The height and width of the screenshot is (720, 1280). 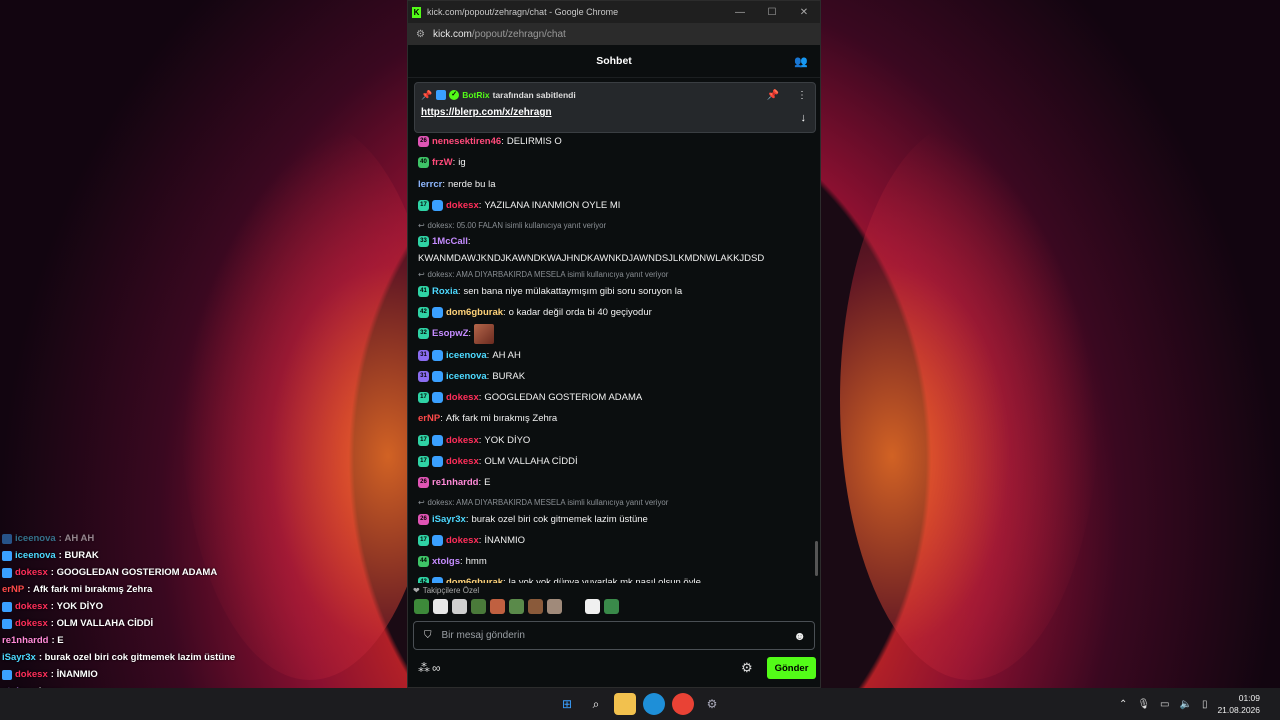 What do you see at coordinates (455, 482) in the screenshot?
I see `username: re1nhardd` at bounding box center [455, 482].